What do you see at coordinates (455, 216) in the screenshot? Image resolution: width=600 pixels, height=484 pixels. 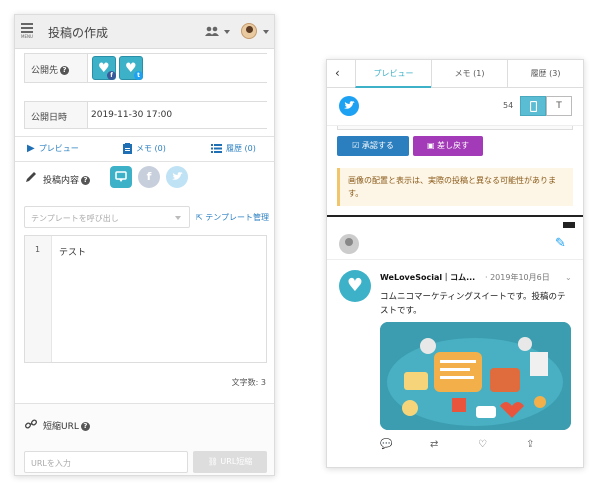 I see `phone-divider` at bounding box center [455, 216].